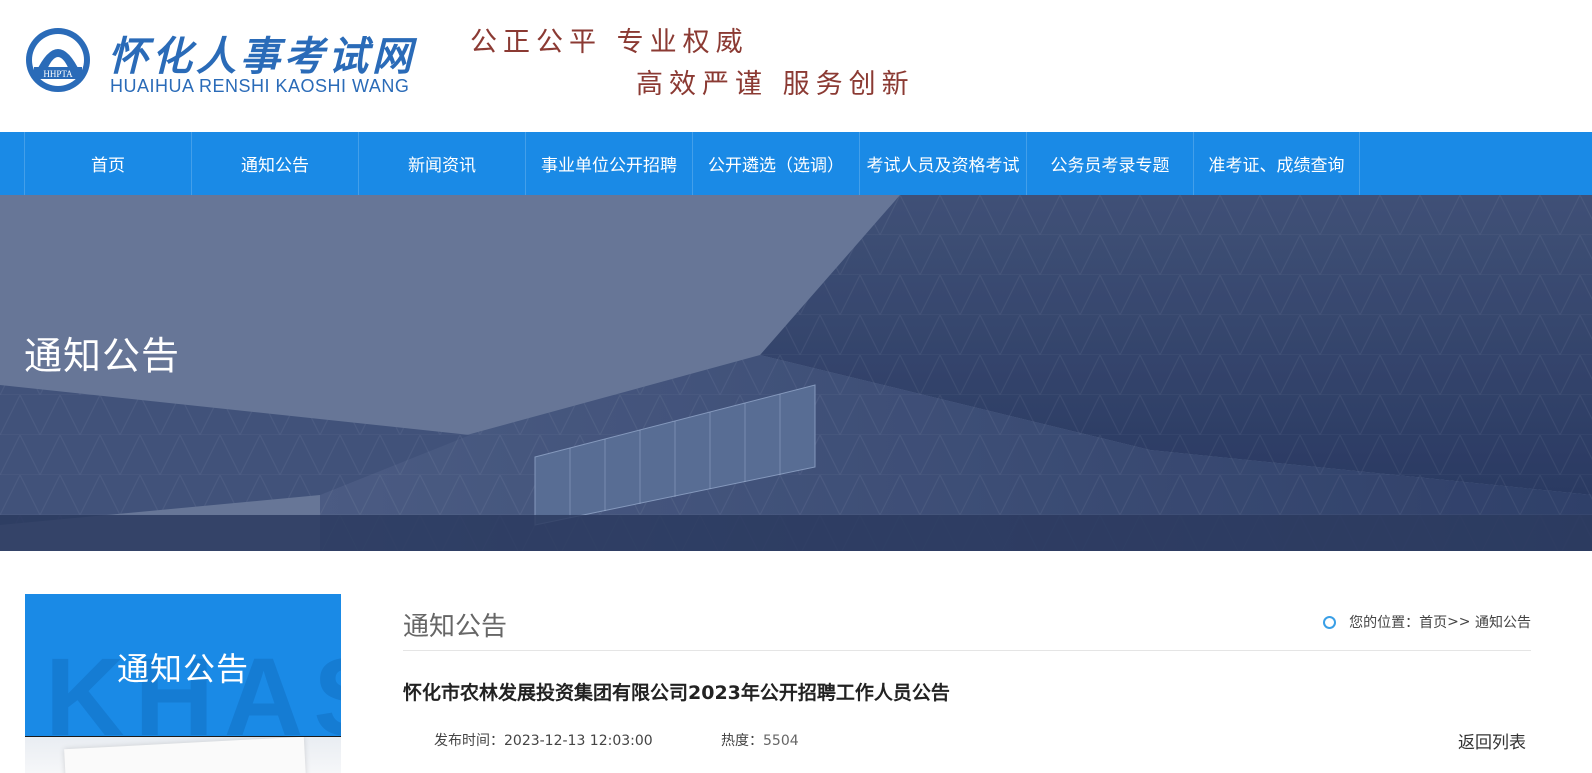 The image size is (1592, 773). Describe the element at coordinates (942, 163) in the screenshot. I see `nav-item-qualification-exams: 考试人员及资格考试` at that location.